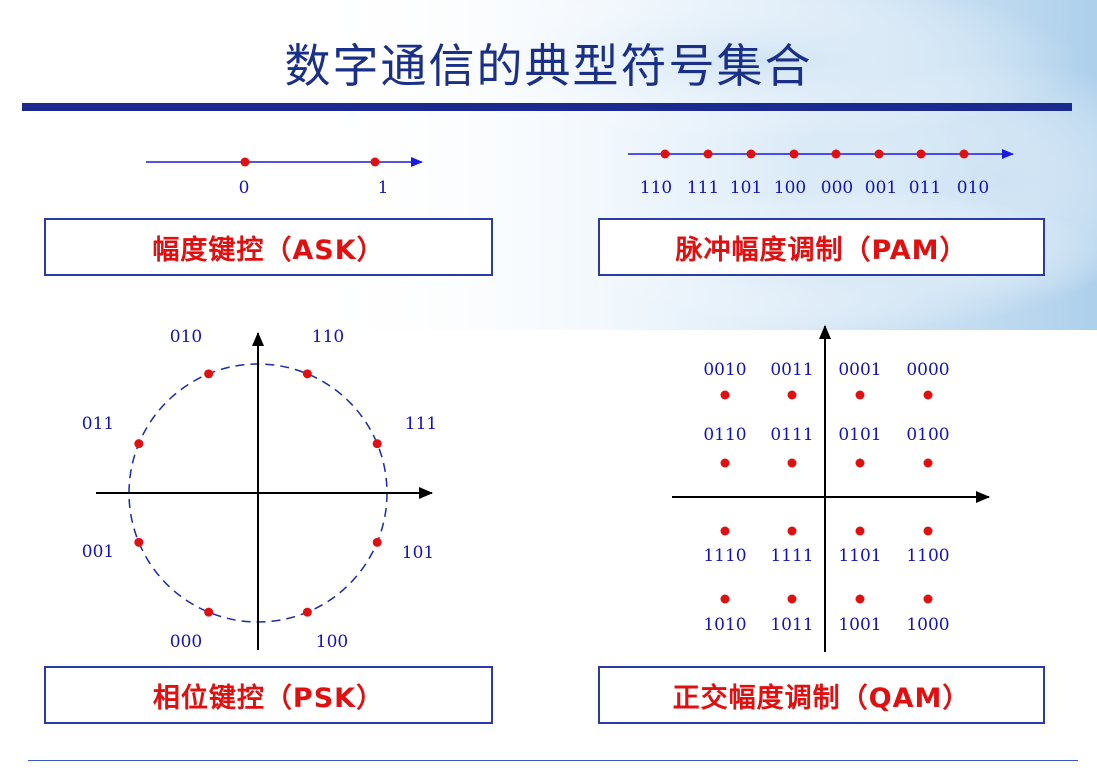 The image size is (1097, 768). I want to click on psk-diagram: 110 111 101 100 000 001 011 010, so click(259, 489).